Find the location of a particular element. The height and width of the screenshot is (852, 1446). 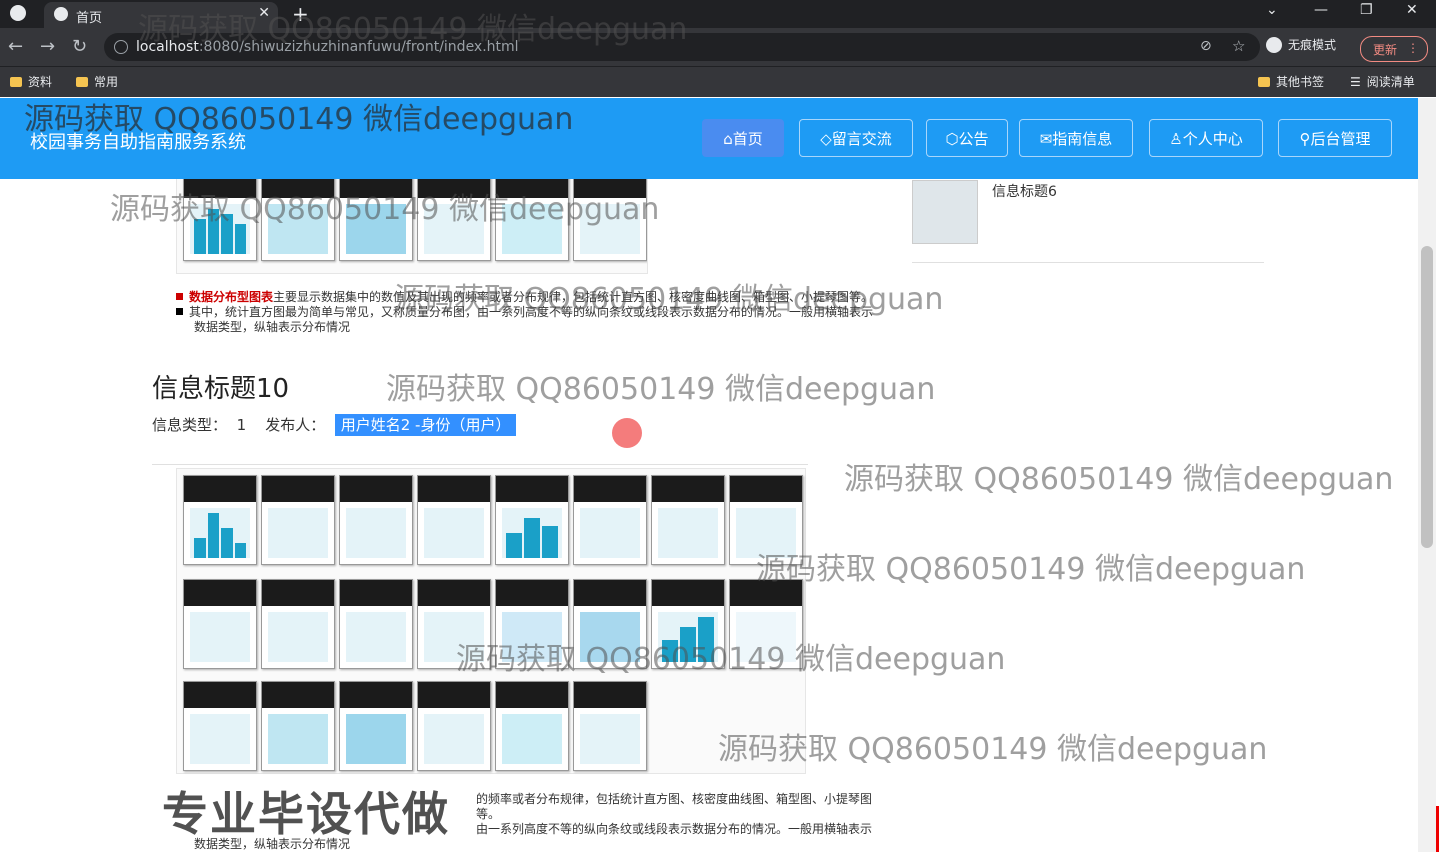

nav-messages: ◇留言交流 is located at coordinates (856, 138).